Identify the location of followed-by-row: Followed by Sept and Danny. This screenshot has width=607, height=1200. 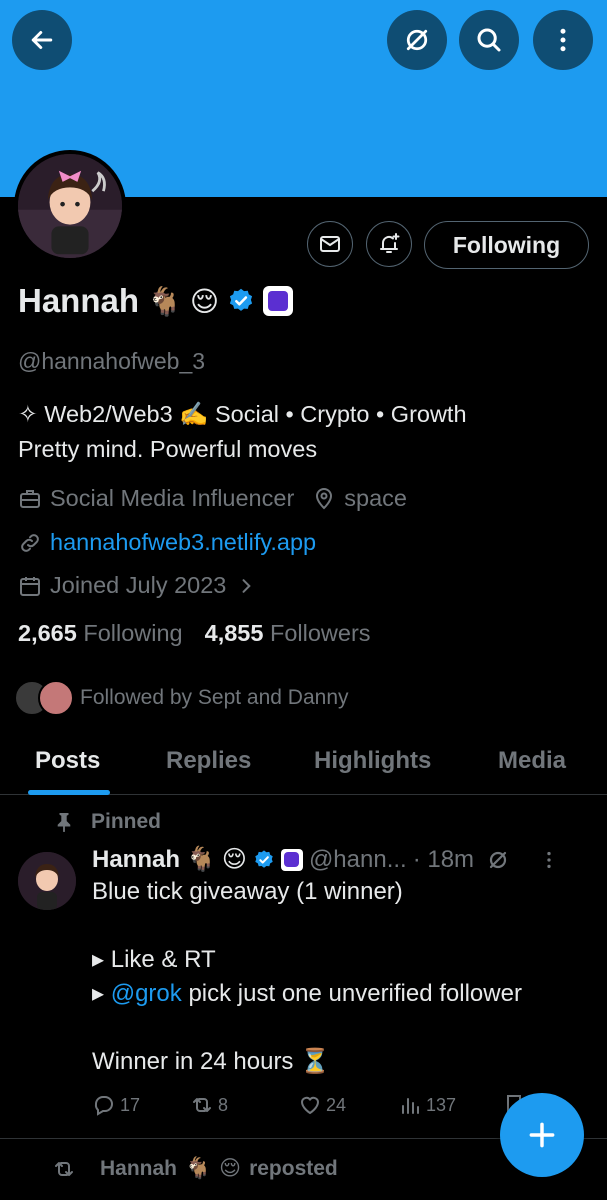
(181, 698).